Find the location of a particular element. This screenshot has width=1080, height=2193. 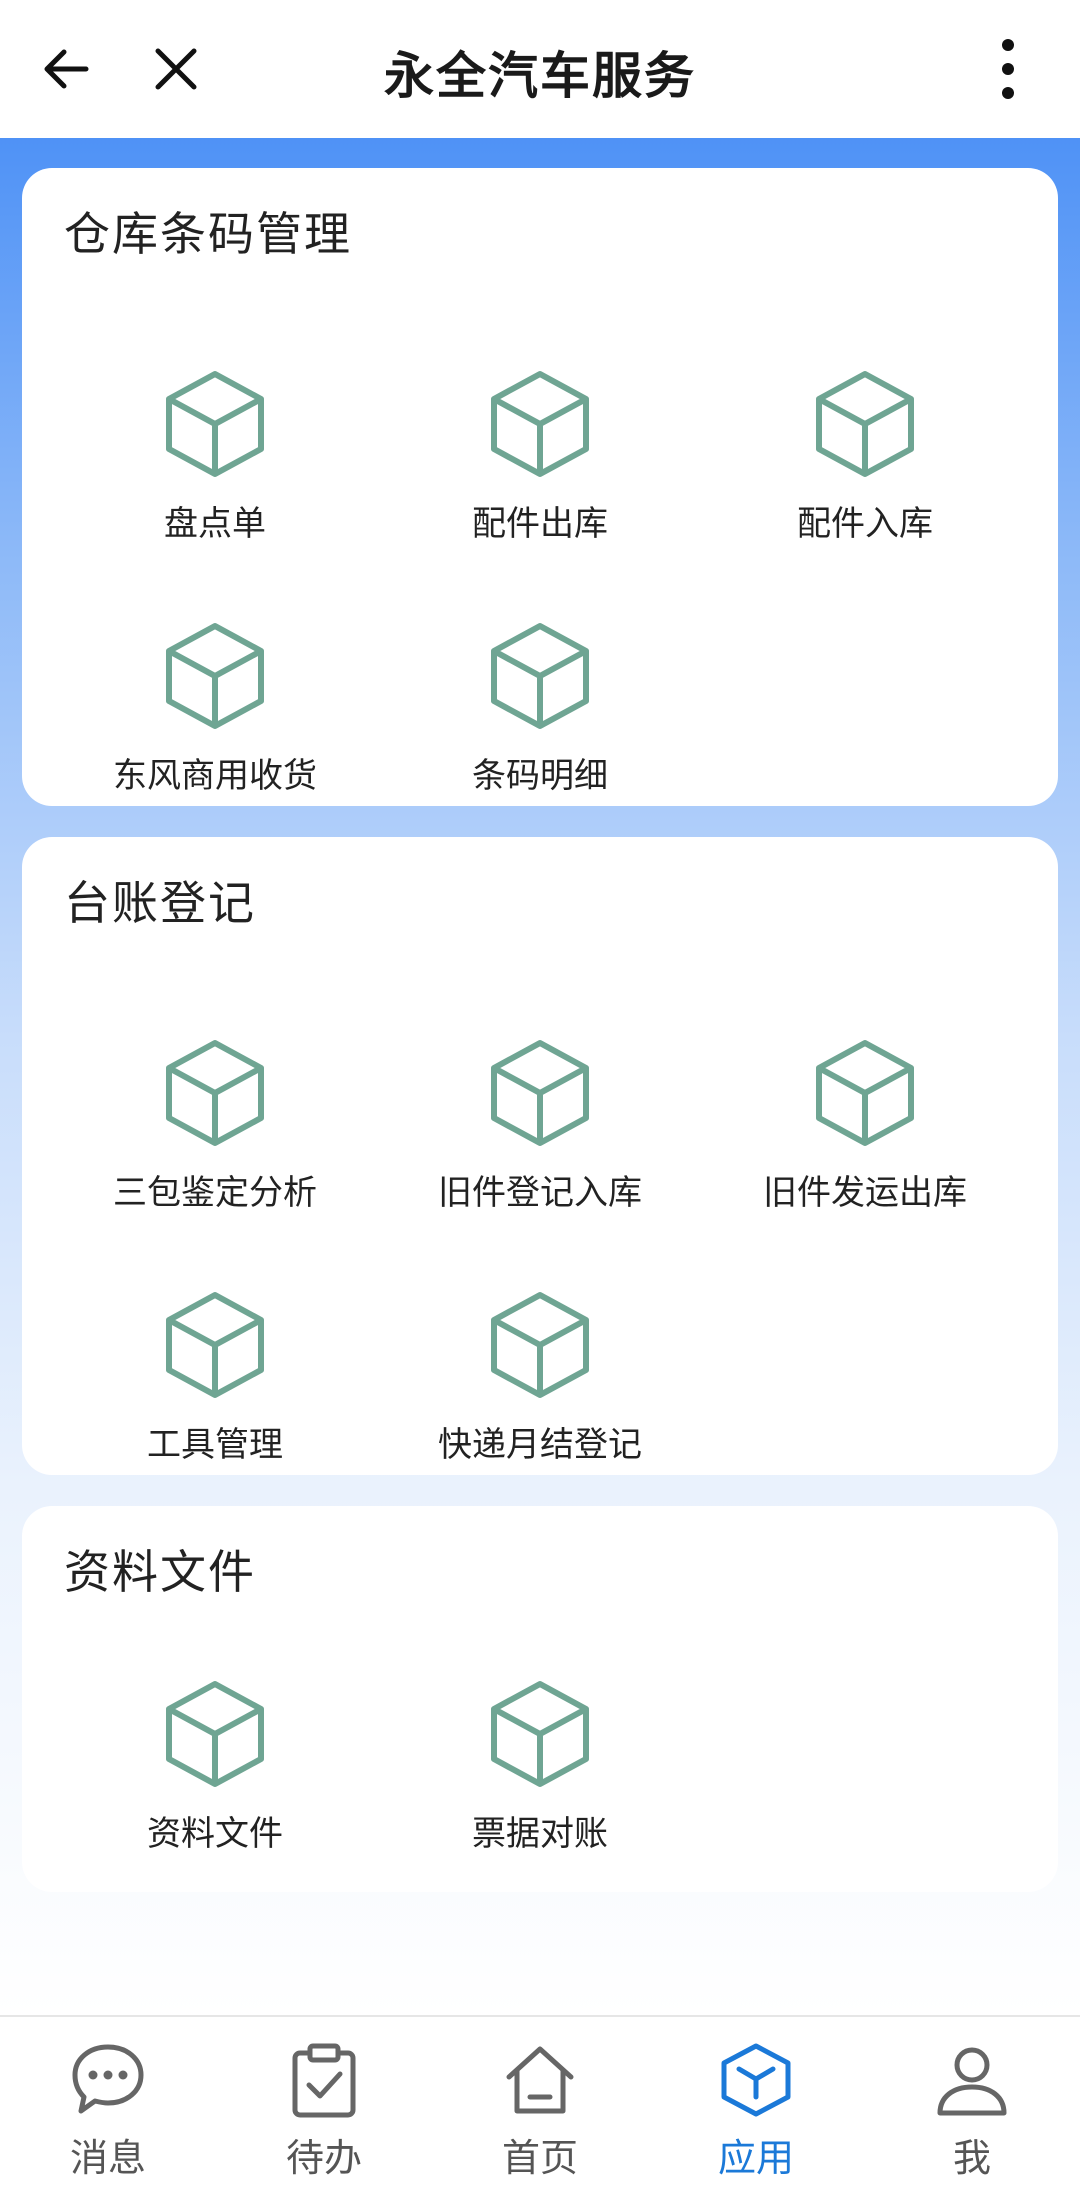

section-title: 仓库条码管理 is located at coordinates (208, 234).